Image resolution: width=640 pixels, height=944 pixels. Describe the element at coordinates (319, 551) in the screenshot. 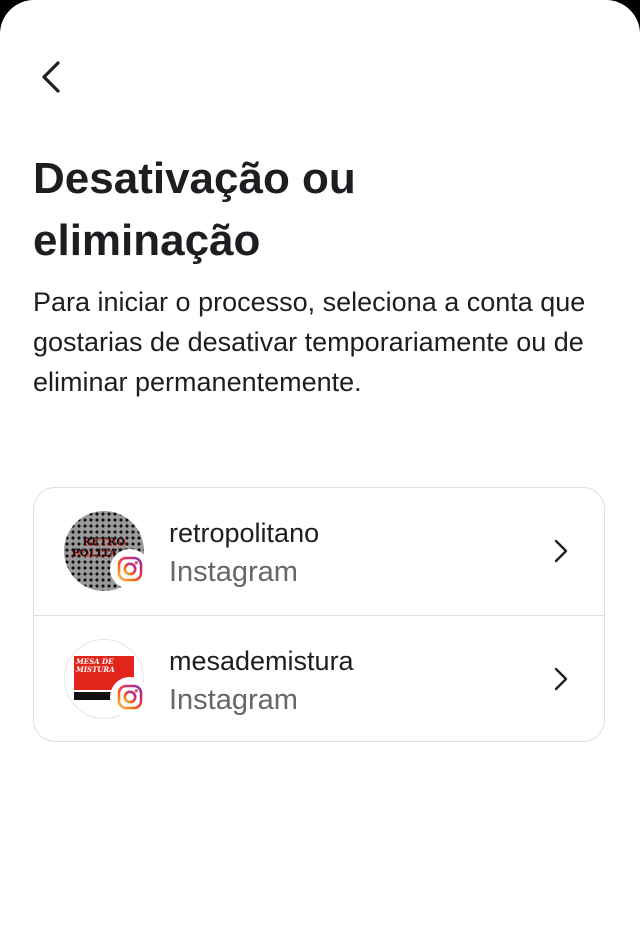

I see `account-row-retropolitano: RETRO POLITANO retropolitano Instagram` at that location.